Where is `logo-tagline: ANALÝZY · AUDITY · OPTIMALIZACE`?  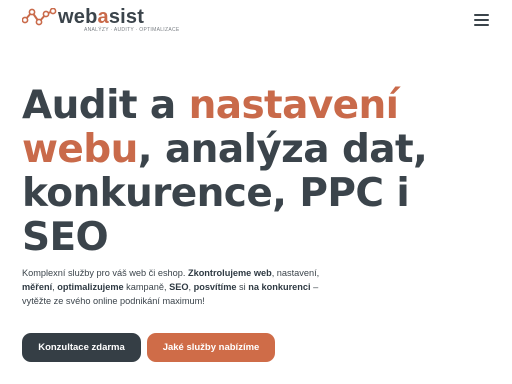 logo-tagline: ANALÝZY · AUDITY · OPTIMALIZACE is located at coordinates (132, 30).